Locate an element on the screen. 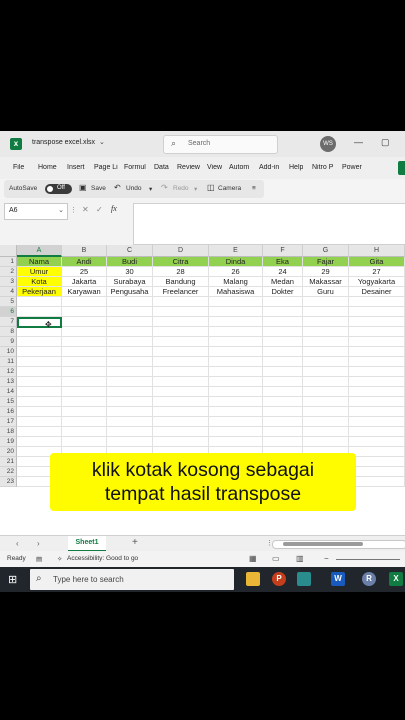 Image resolution: width=405 pixels, height=720 pixels. row-header: 8 is located at coordinates (8, 332).